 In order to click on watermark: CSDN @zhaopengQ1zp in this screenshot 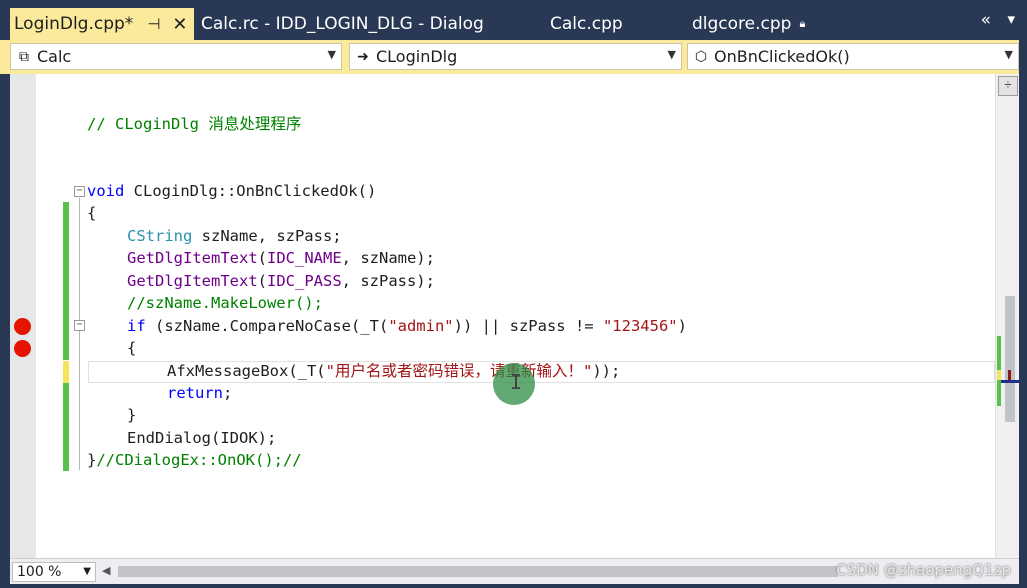, I will do `click(923, 570)`.